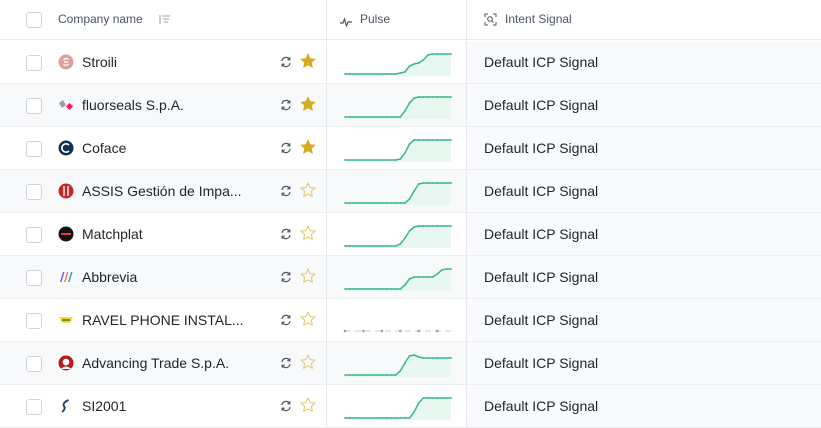 This screenshot has width=821, height=428. I want to click on header-intent-signal: Intent Signal, so click(643, 19).